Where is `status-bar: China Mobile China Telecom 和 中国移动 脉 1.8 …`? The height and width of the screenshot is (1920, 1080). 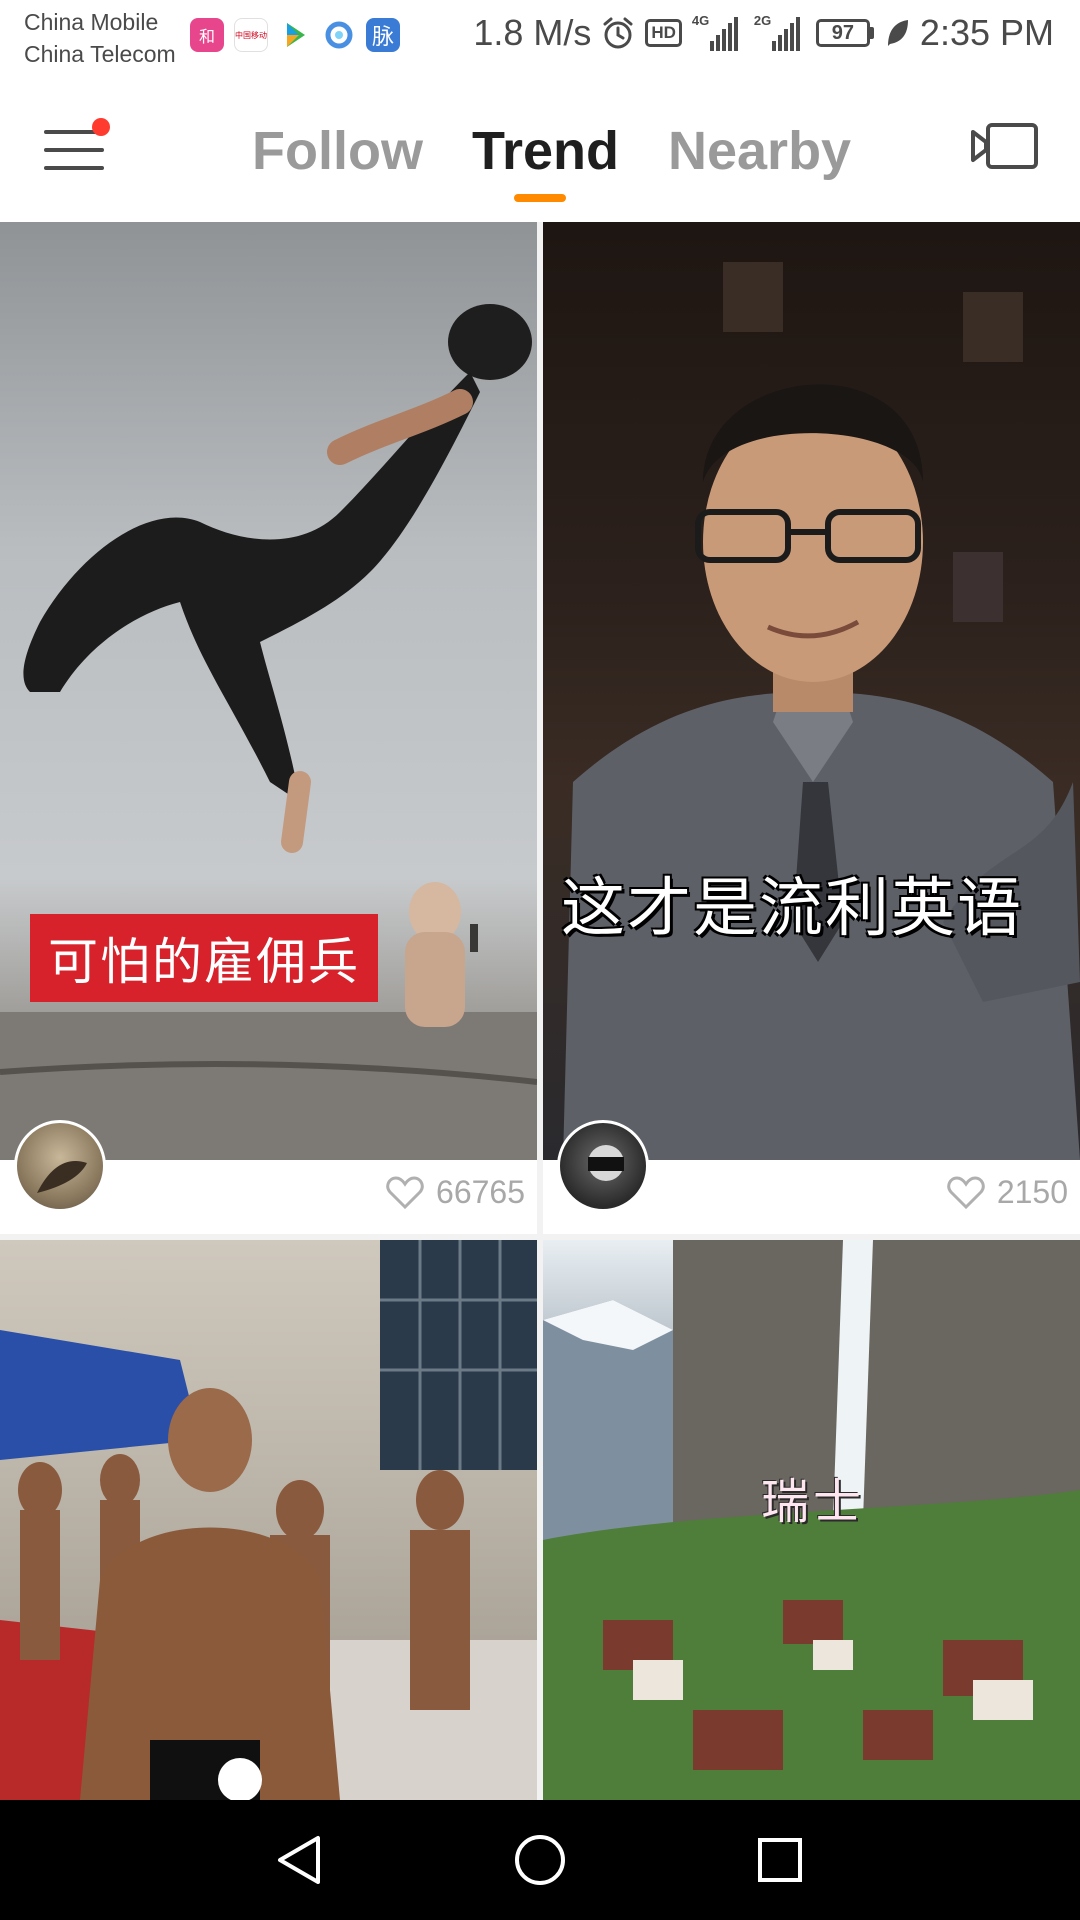
status-bar: China Mobile China Telecom 和 中国移动 脉 1.8 … is located at coordinates (540, 36).